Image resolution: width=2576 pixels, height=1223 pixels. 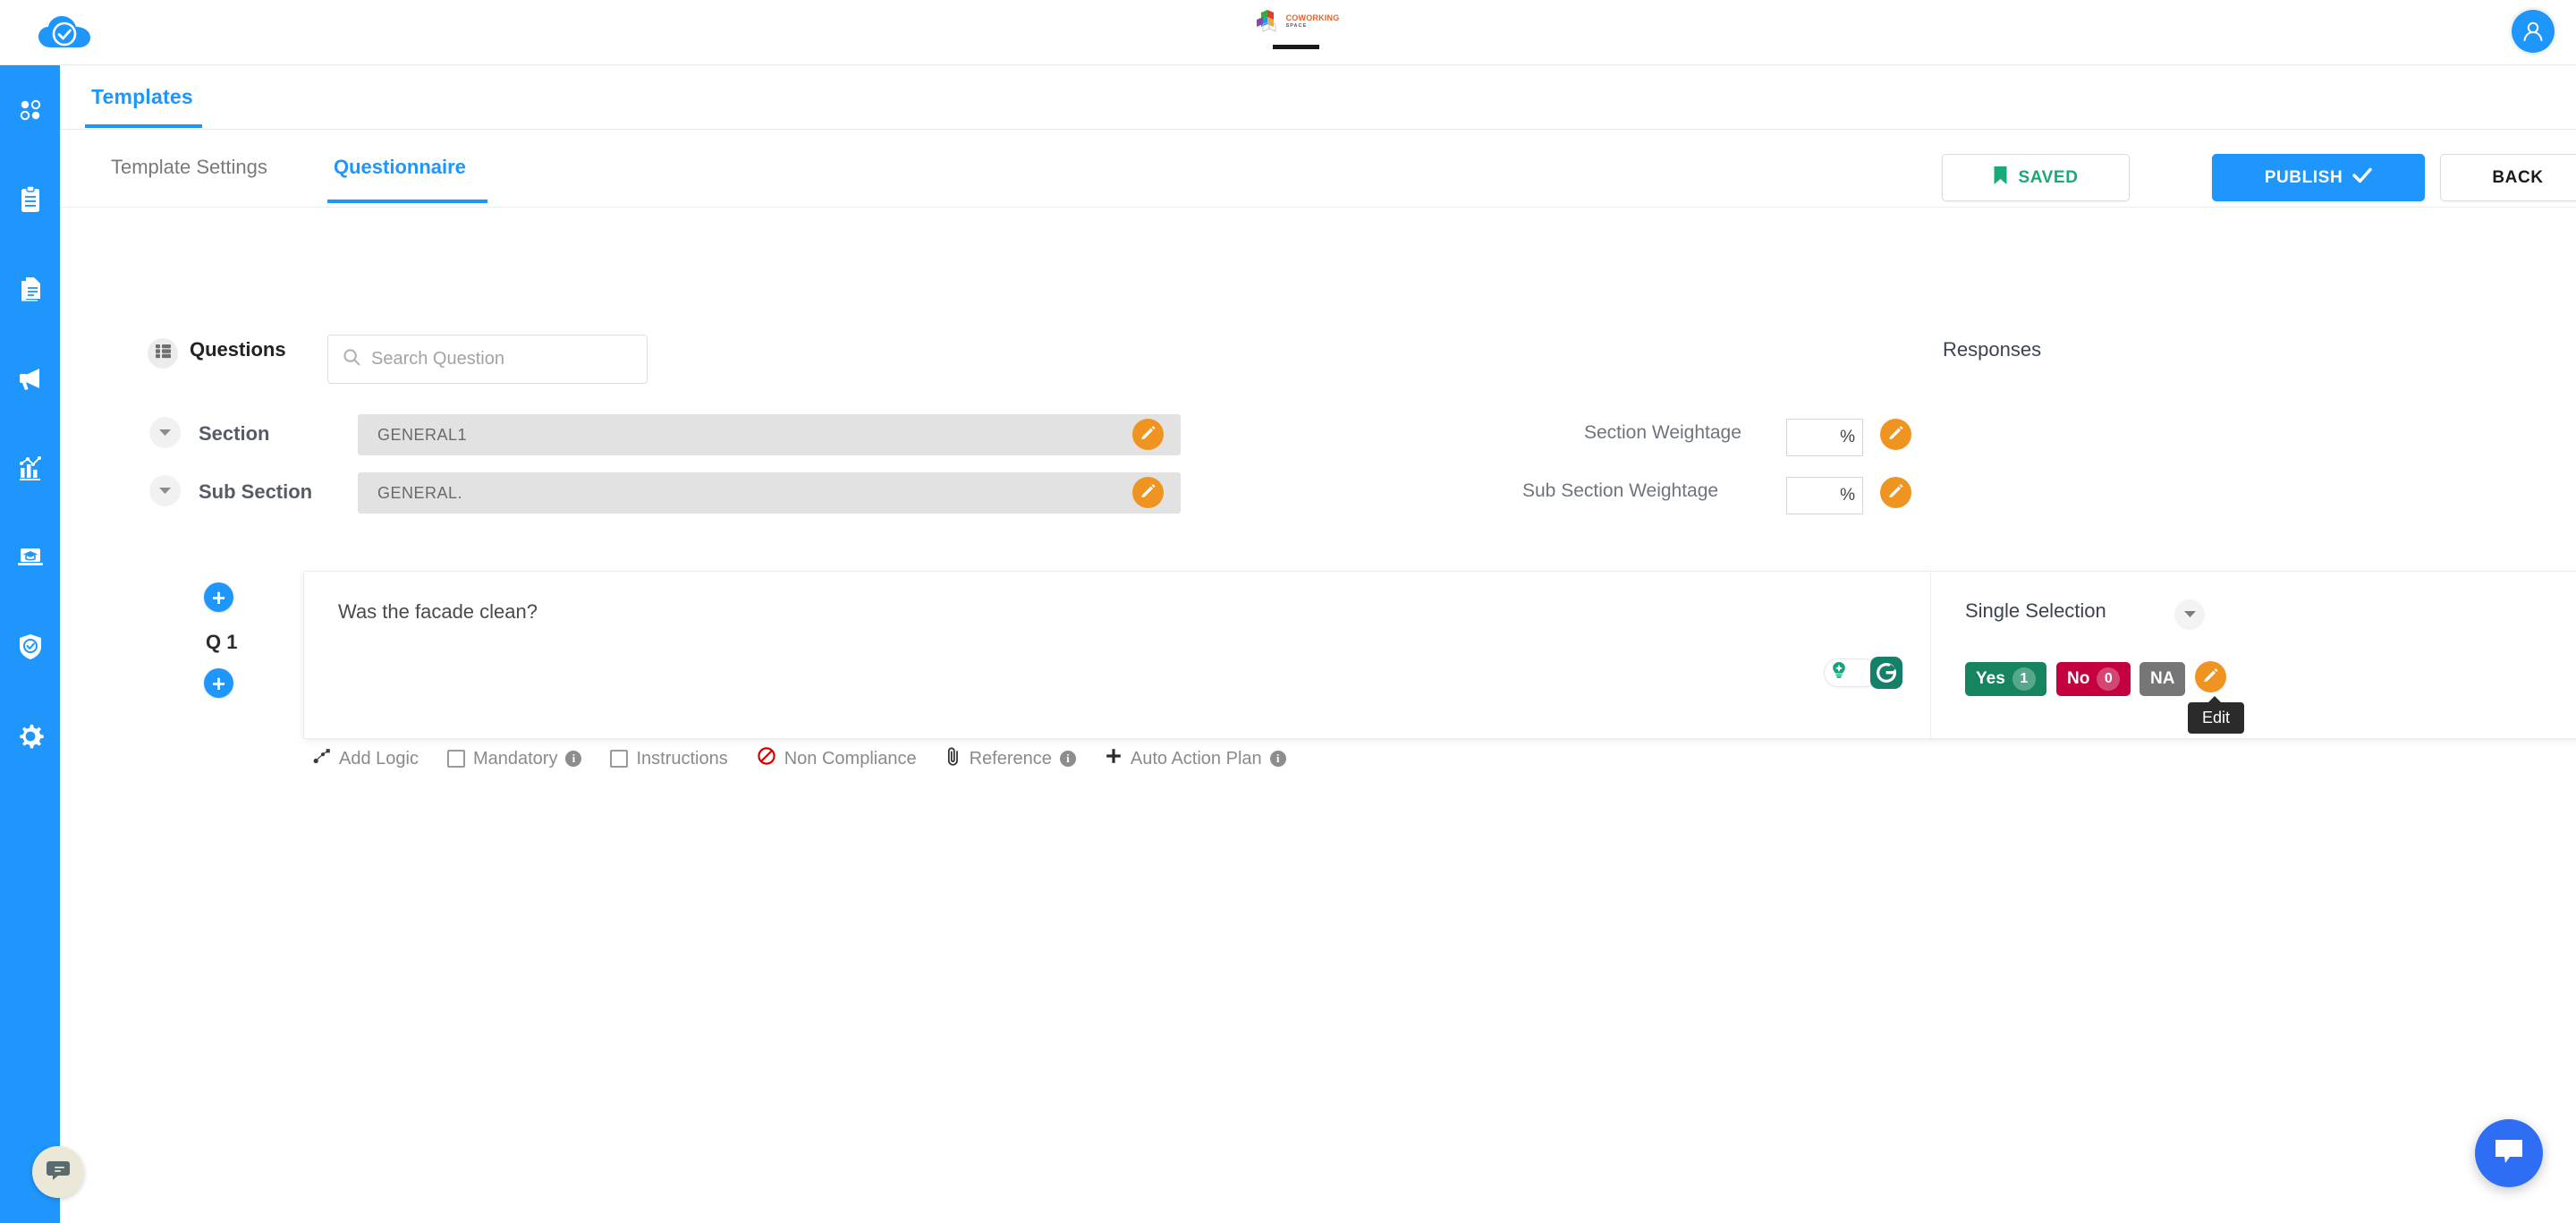 What do you see at coordinates (1296, 26) in the screenshot?
I see `brand-subtitle: SPACE` at bounding box center [1296, 26].